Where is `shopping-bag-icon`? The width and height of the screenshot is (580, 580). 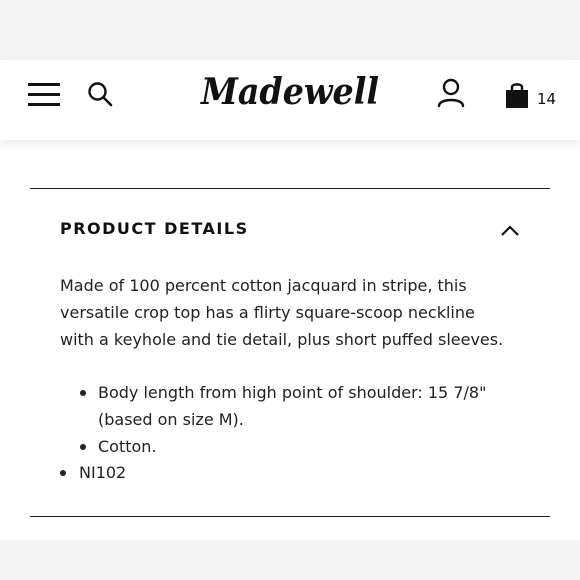 shopping-bag-icon is located at coordinates (517, 95).